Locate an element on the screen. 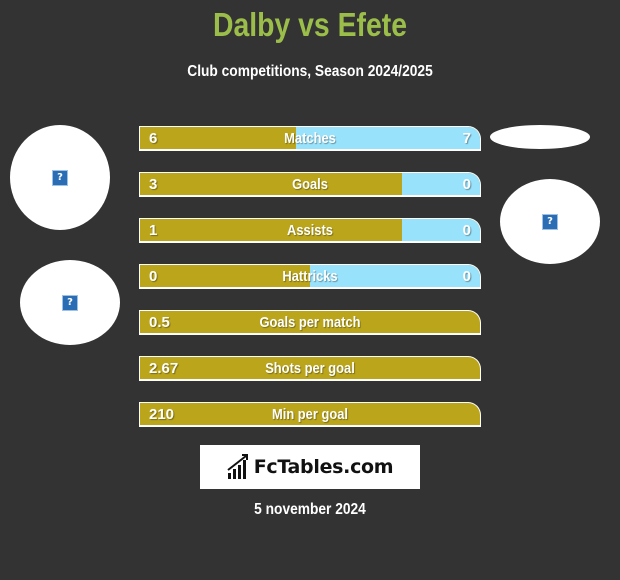  stat-label: Goals per match is located at coordinates (310, 322).